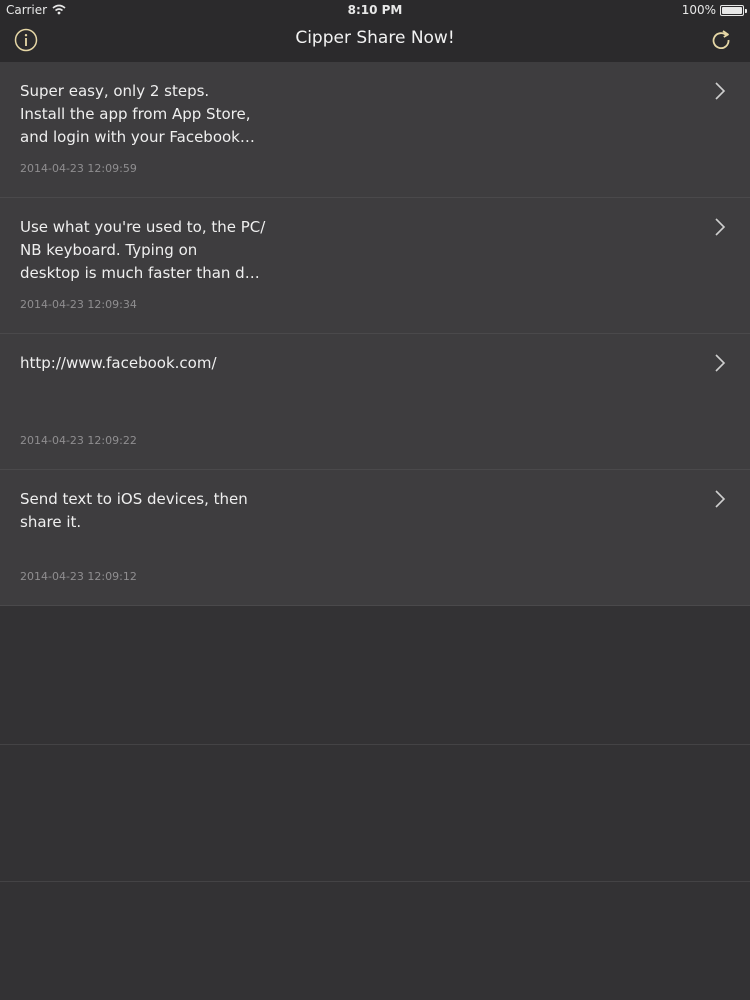  I want to click on item-date: 2014-04-23 12:09:22, so click(78, 440).